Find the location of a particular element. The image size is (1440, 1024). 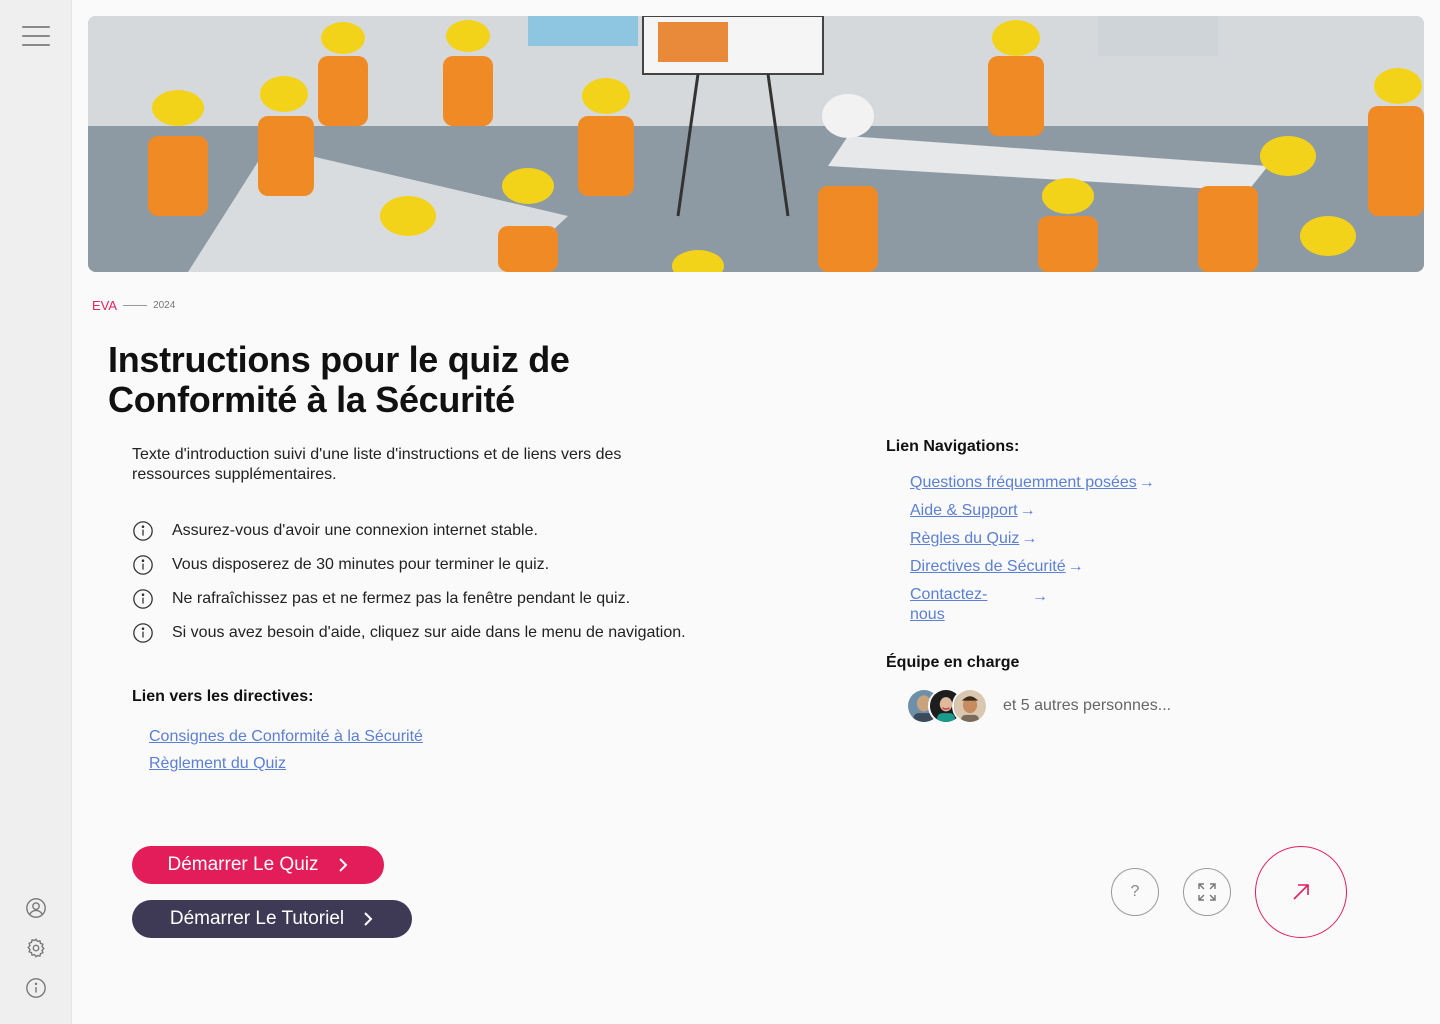

help-button: ? is located at coordinates (1135, 892).